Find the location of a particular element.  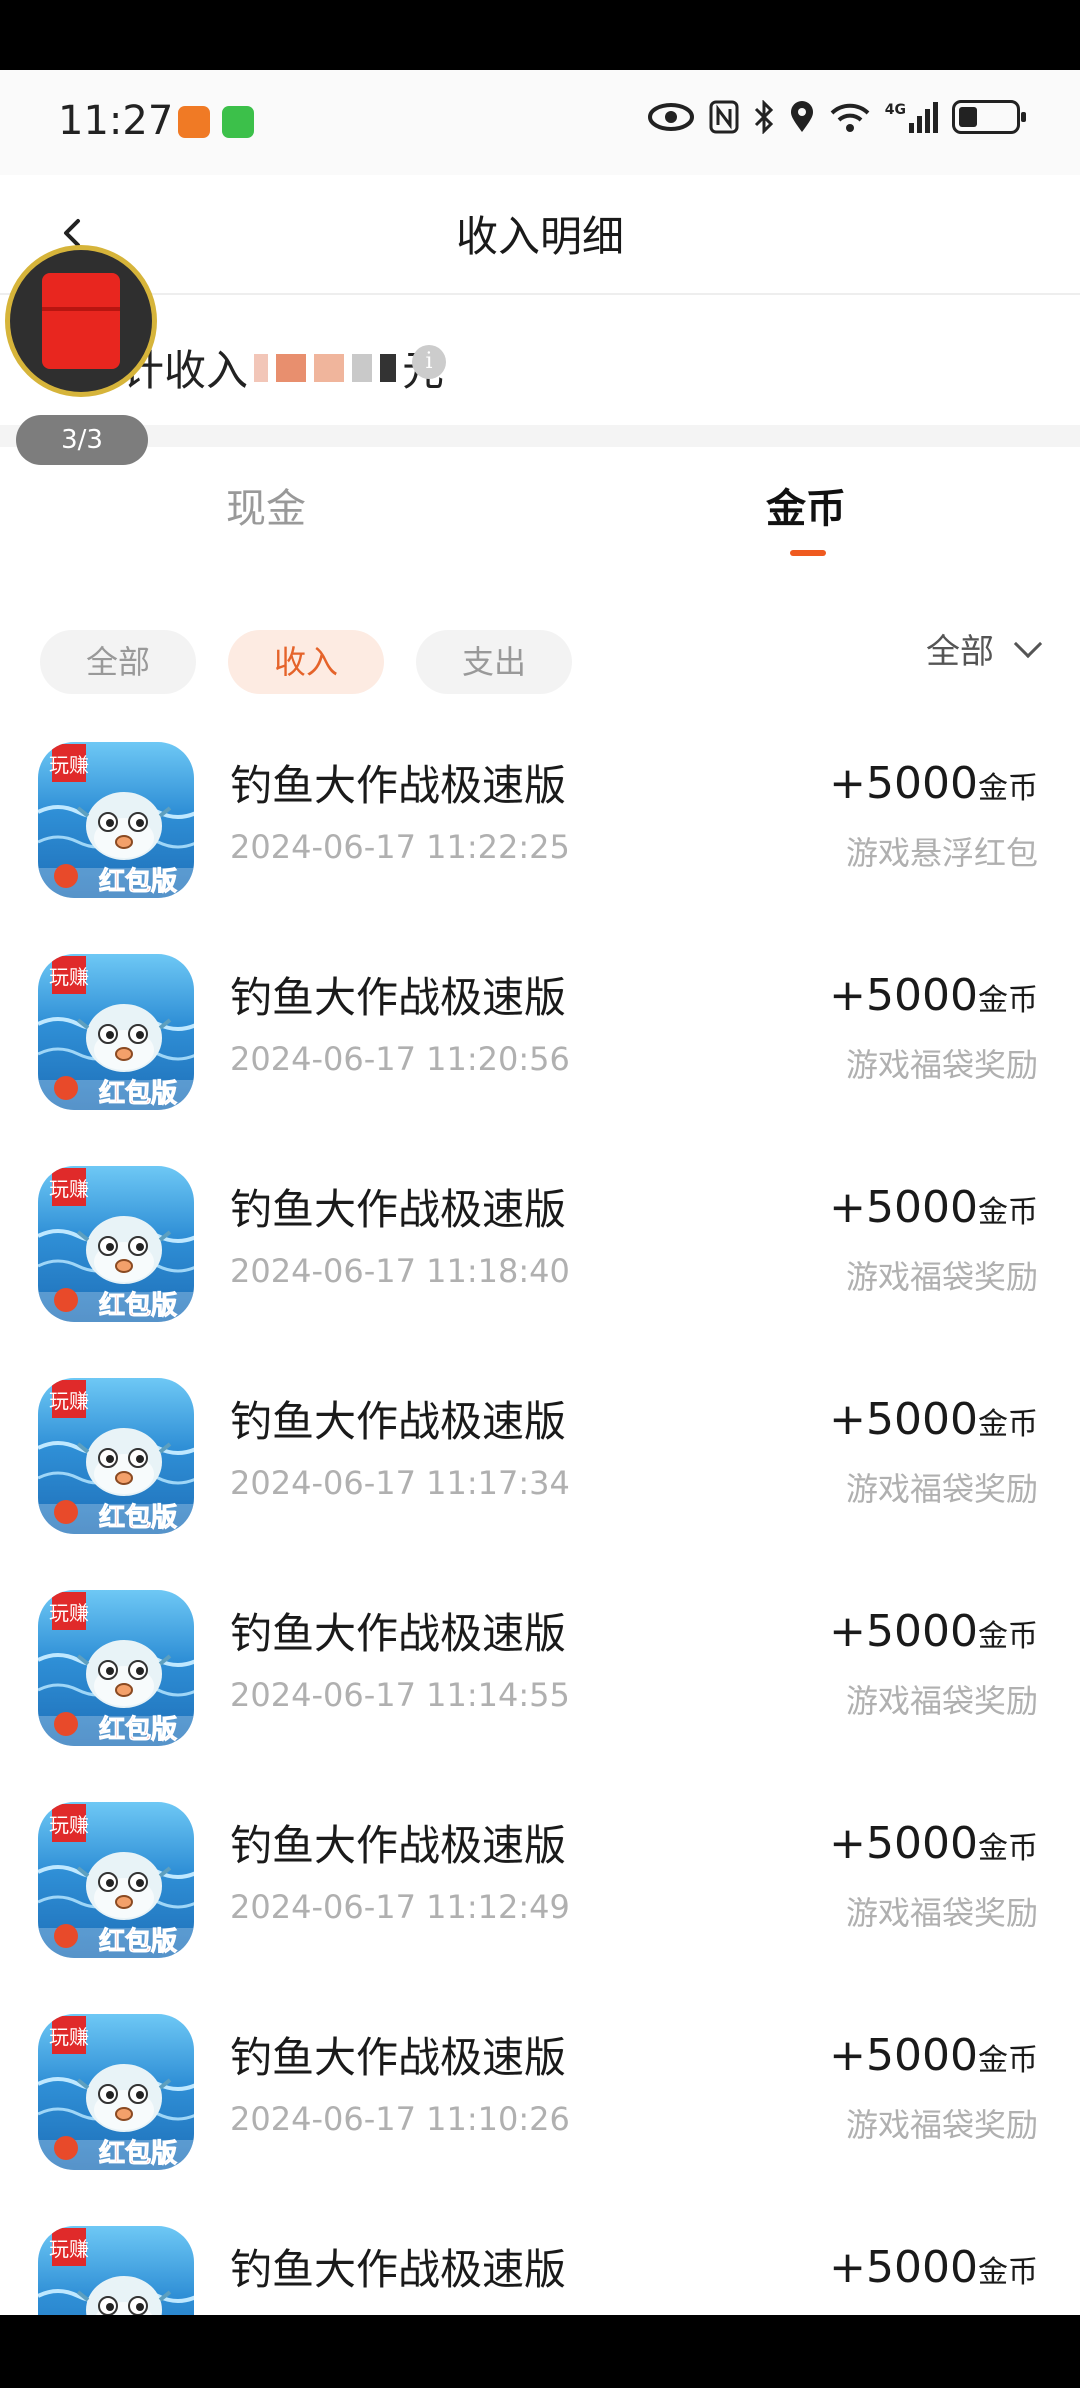

currency-tabs: 现金 金币 is located at coordinates (540, 520).